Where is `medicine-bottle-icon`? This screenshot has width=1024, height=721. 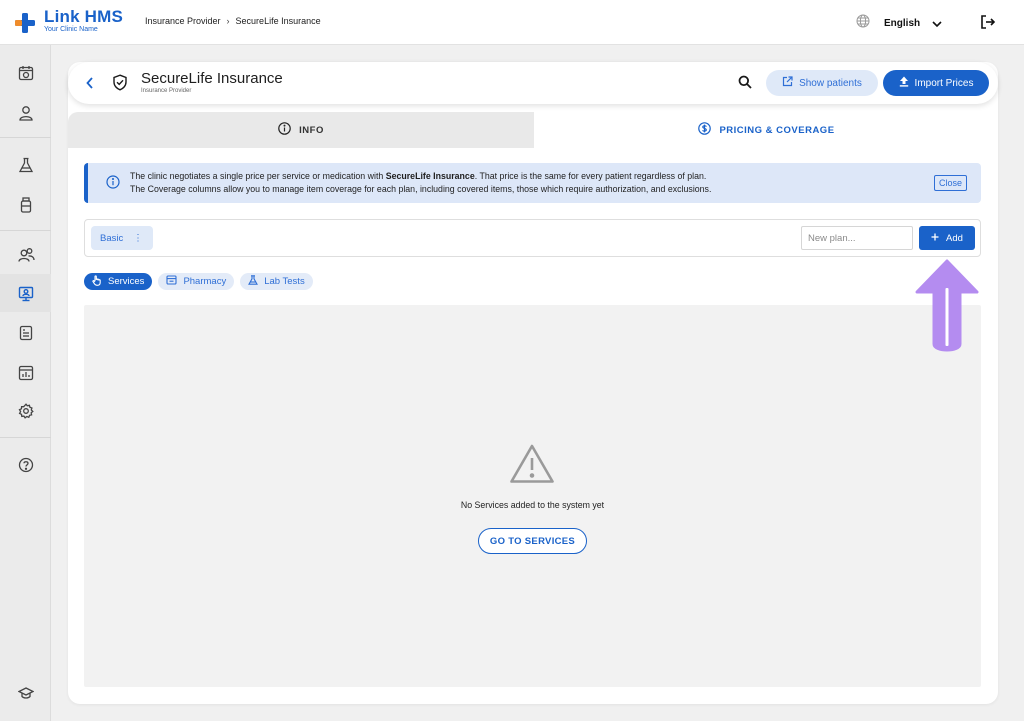
medicine-bottle-icon is located at coordinates (26, 205).